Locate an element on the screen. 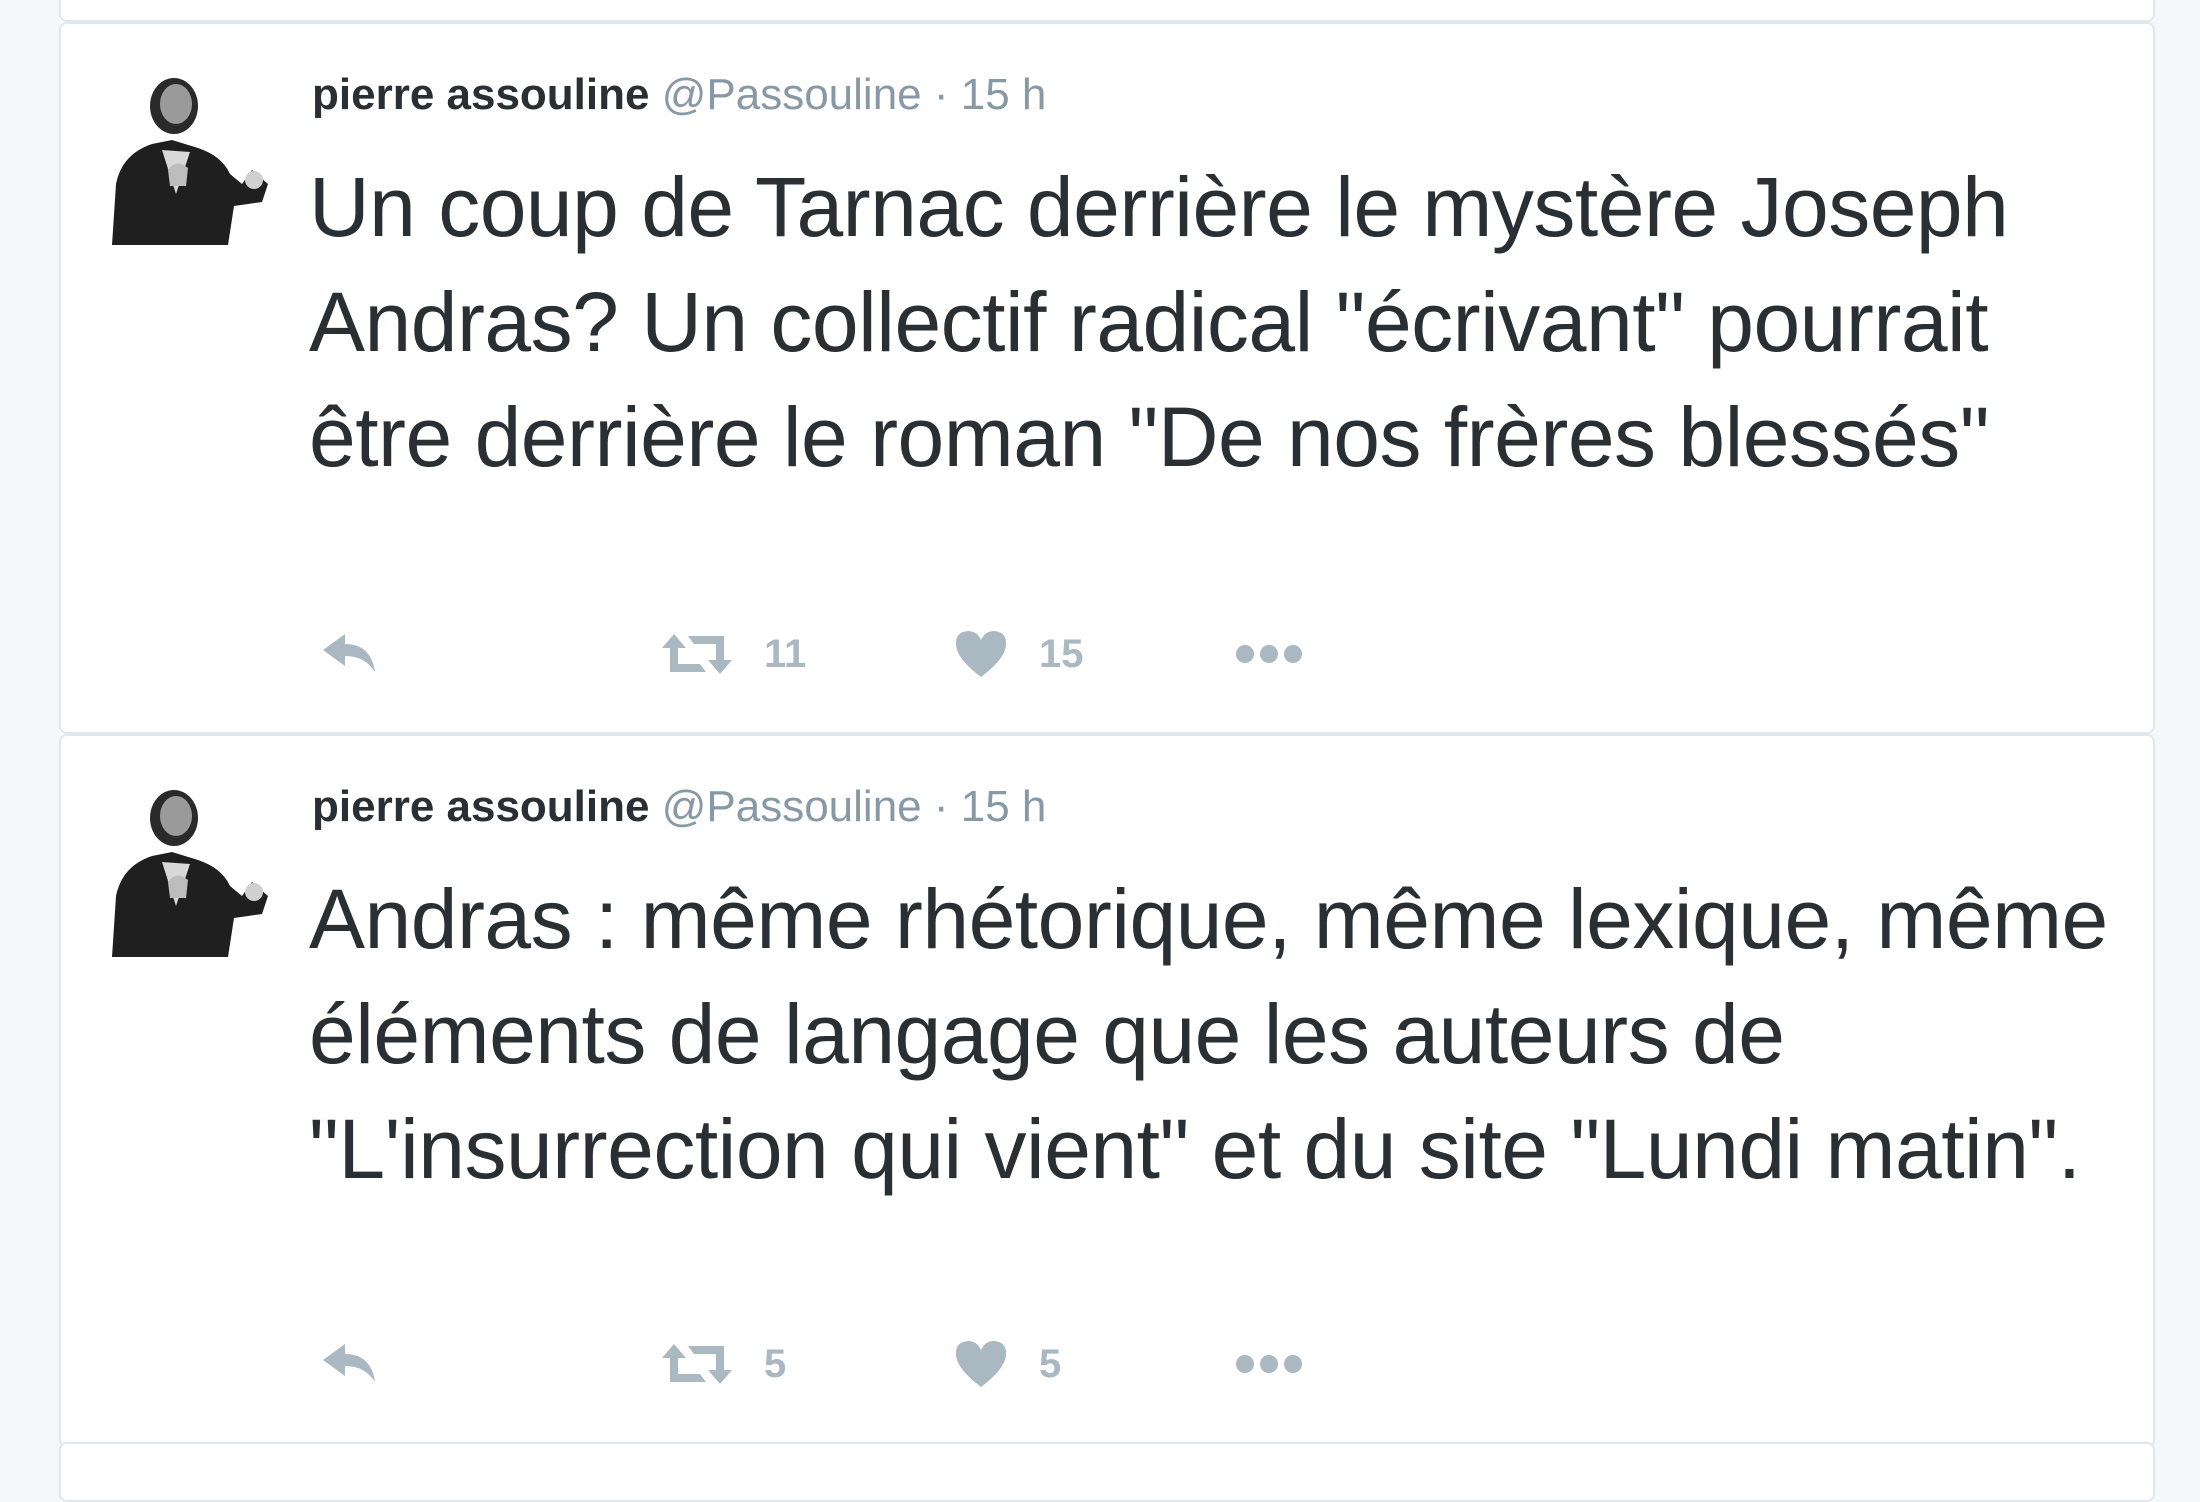 This screenshot has height=1502, width=2200. like-button: 5 is located at coordinates (1007, 1364).